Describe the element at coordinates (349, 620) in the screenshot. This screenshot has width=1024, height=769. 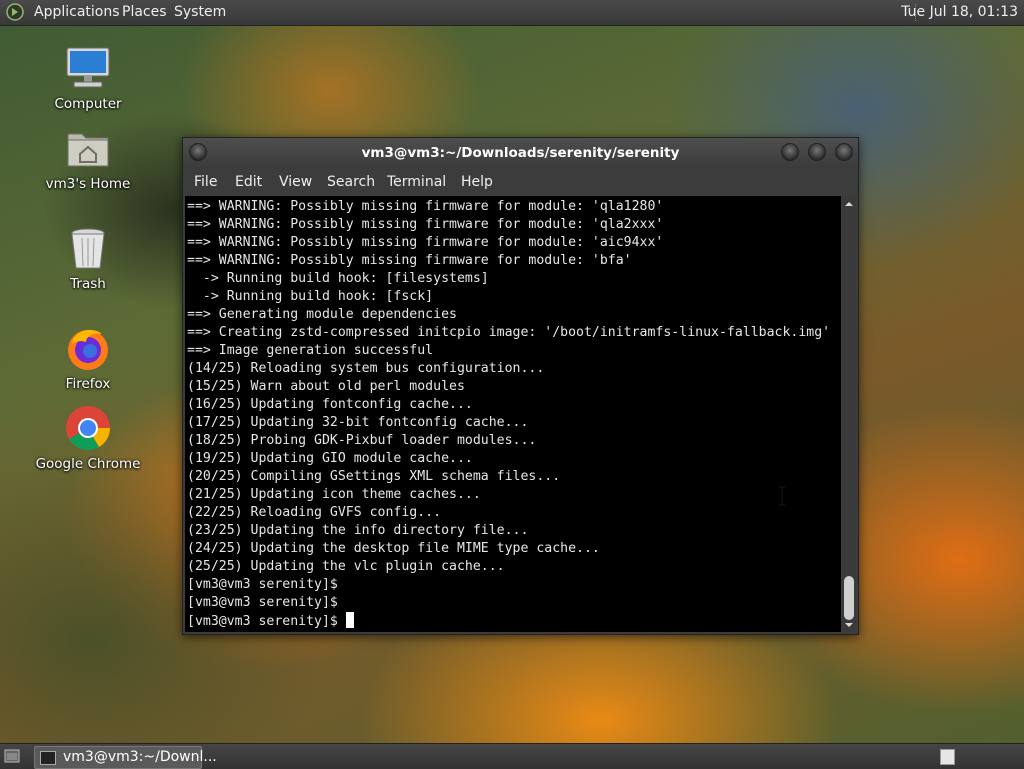
I see `text-cursor` at that location.